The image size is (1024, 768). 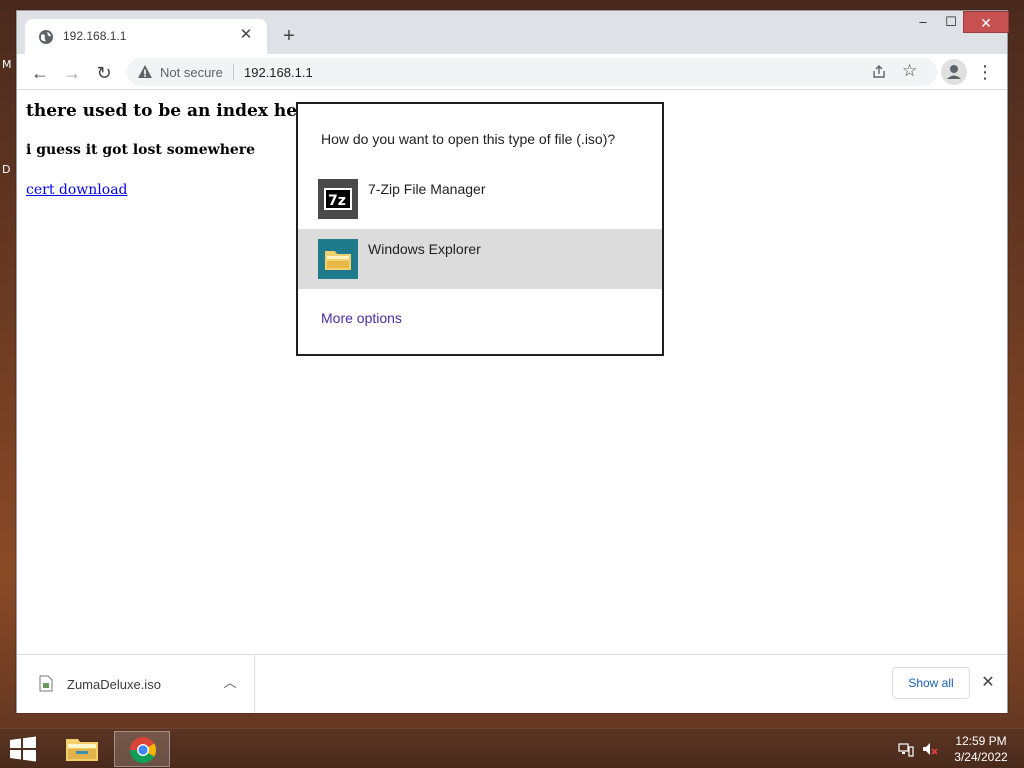 What do you see at coordinates (6, 169) in the screenshot?
I see `desktop-edge-text: D` at bounding box center [6, 169].